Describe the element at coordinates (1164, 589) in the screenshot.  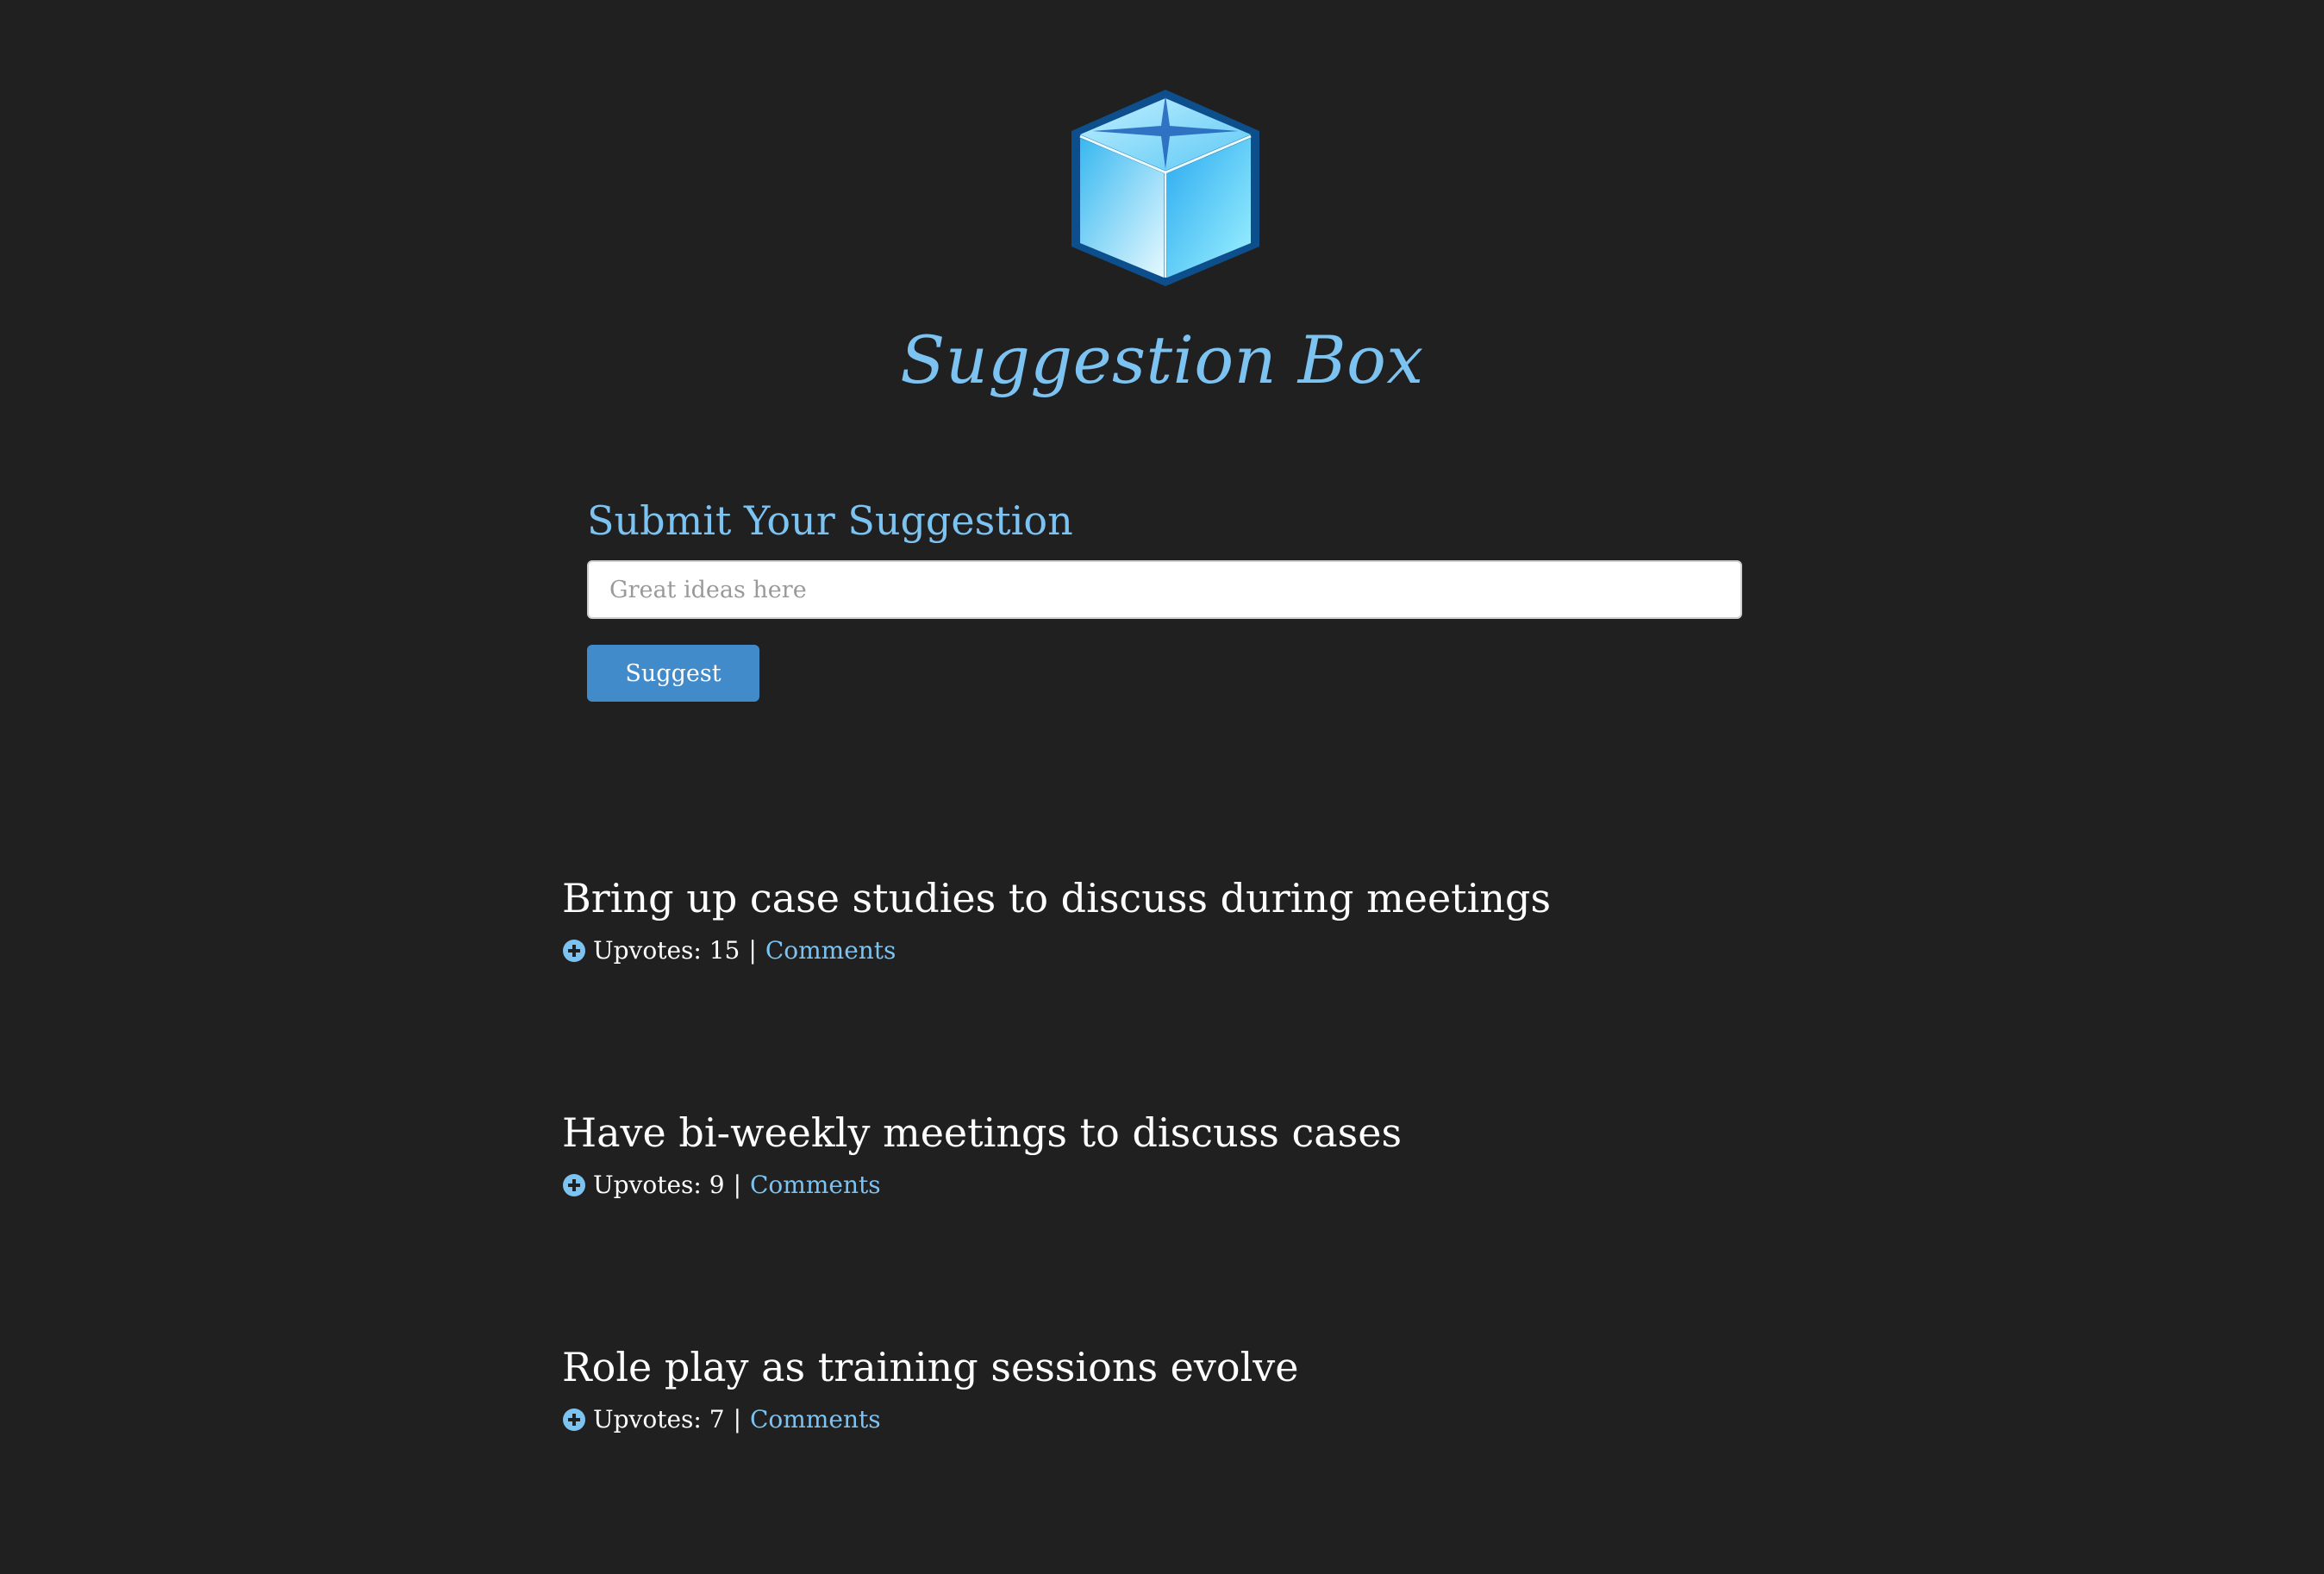
I see `suggestion-input` at that location.